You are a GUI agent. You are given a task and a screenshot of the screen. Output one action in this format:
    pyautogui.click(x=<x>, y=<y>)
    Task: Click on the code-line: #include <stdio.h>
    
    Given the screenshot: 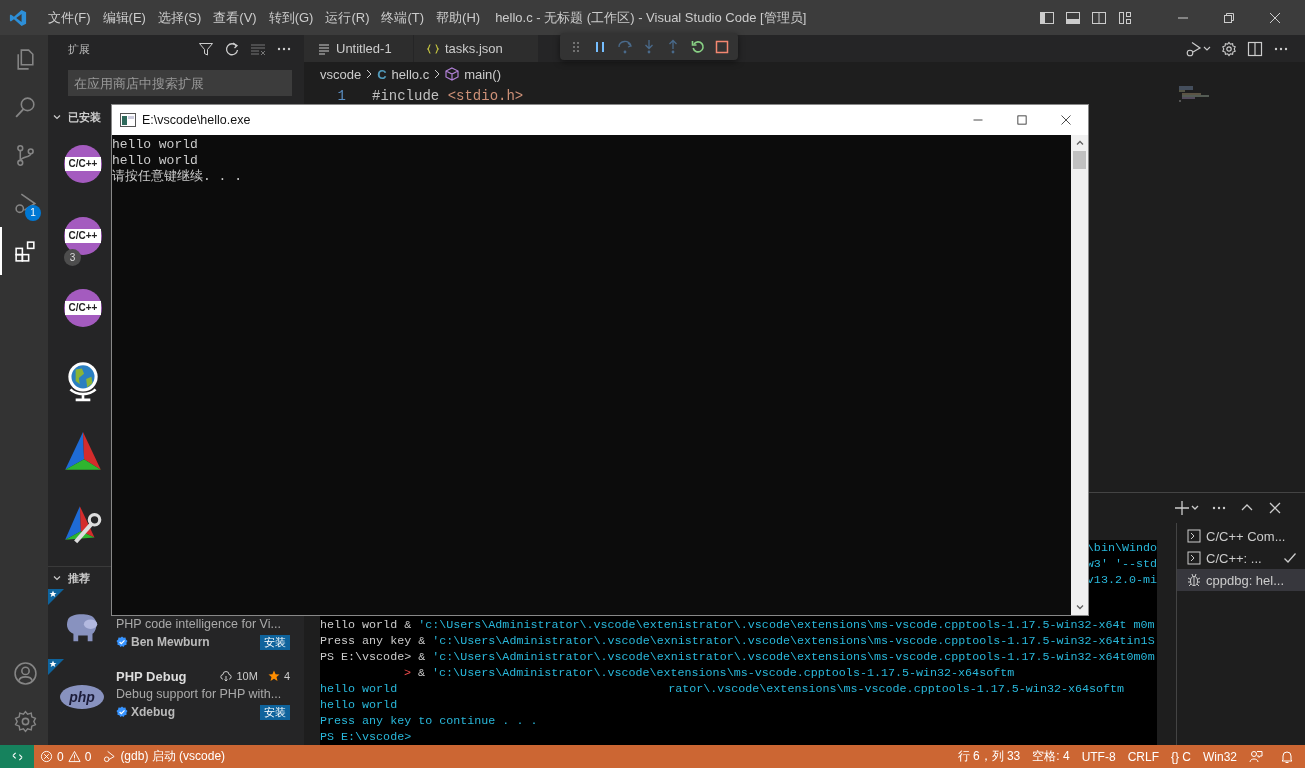 What is the action you would take?
    pyautogui.click(x=448, y=95)
    